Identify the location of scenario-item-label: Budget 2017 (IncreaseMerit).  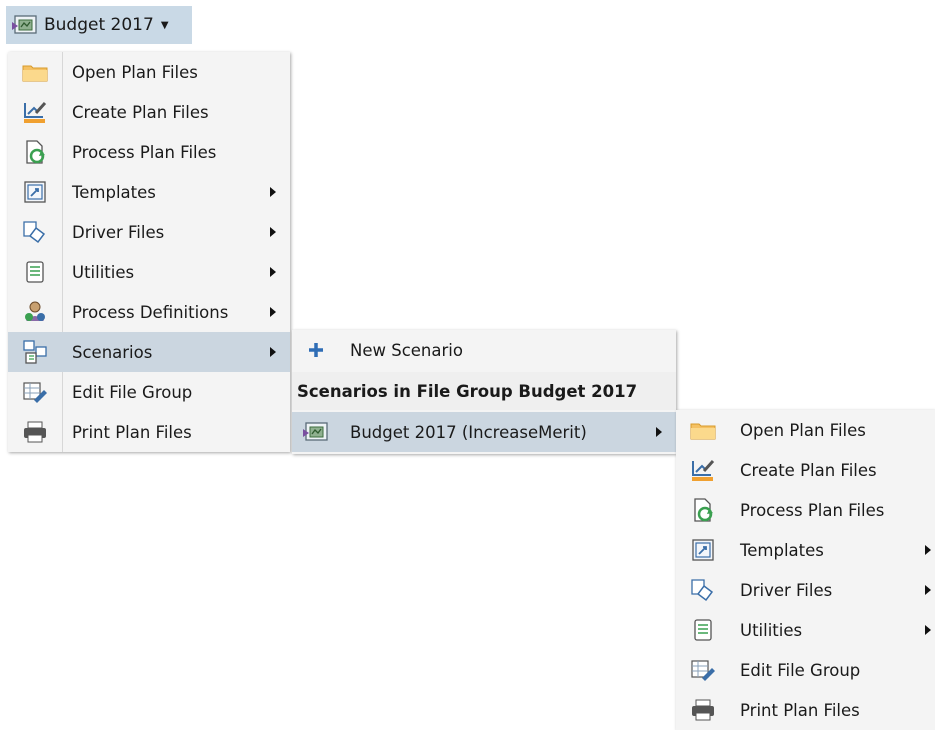
(468, 432).